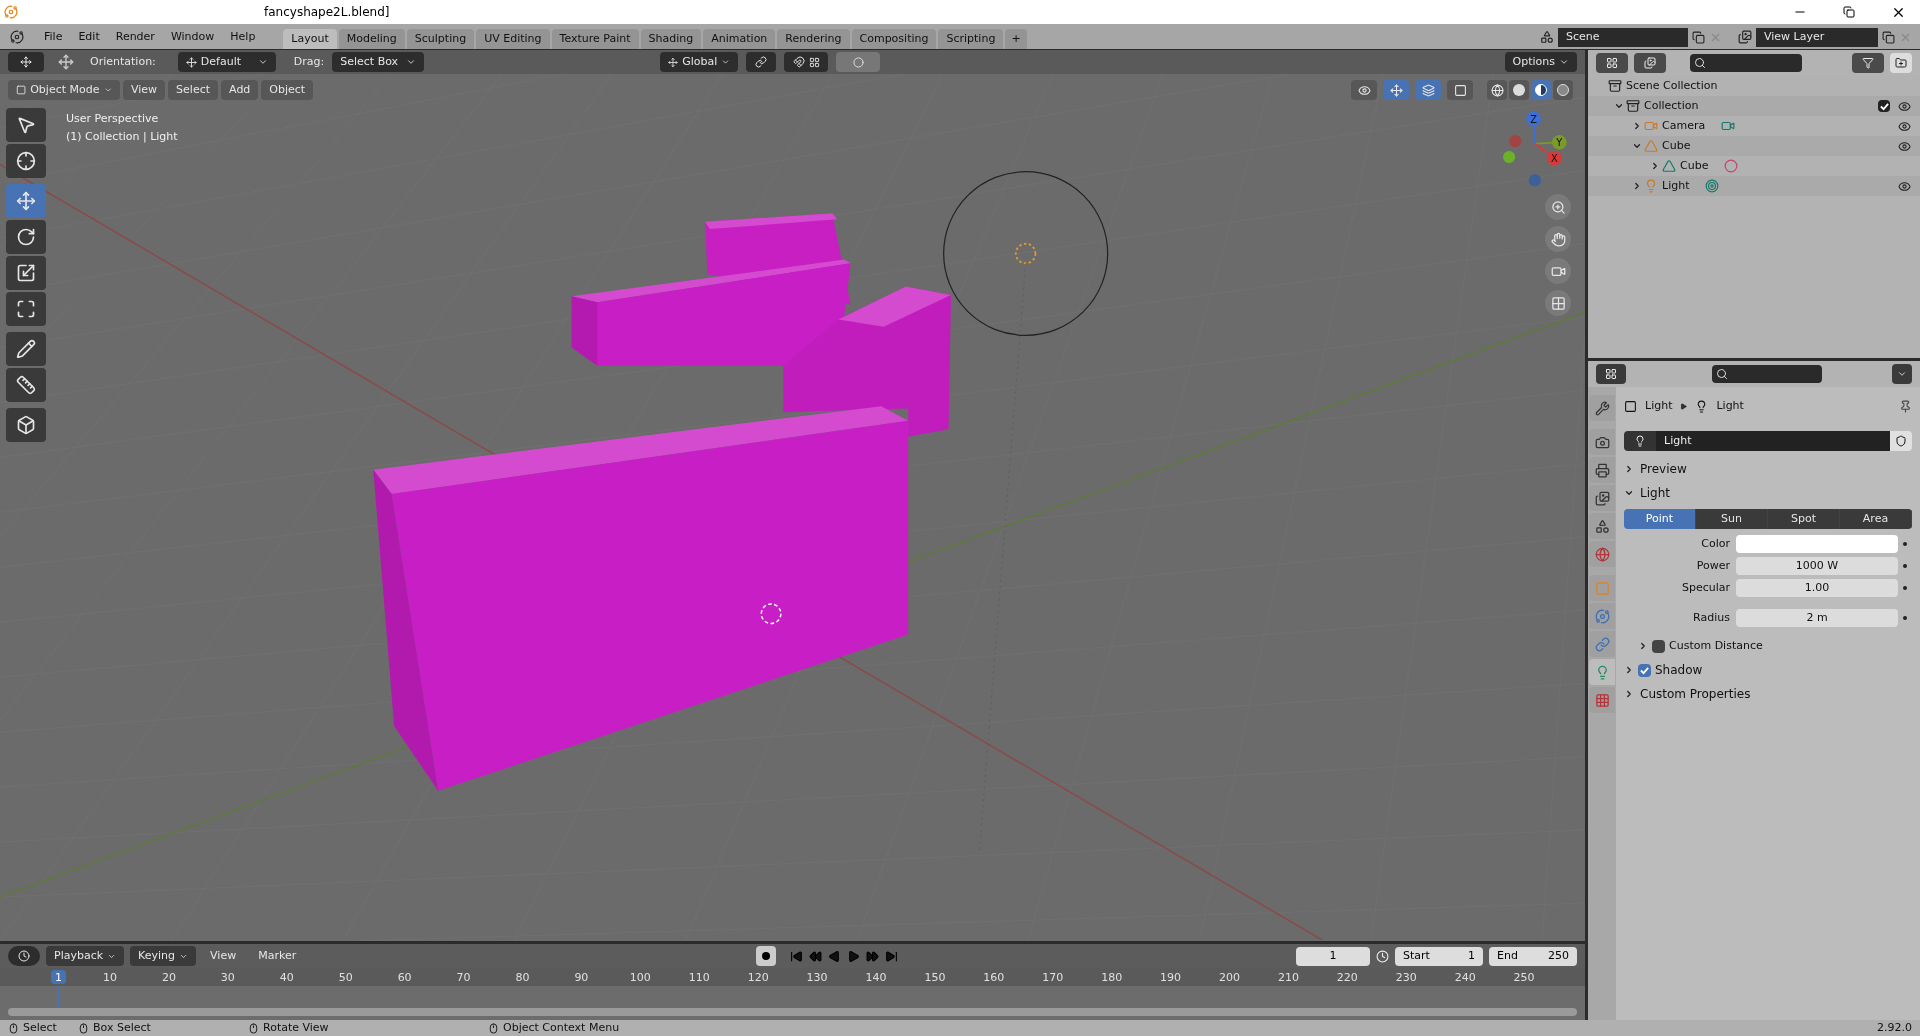 This screenshot has height=1036, width=1920. I want to click on view-layer-icon, so click(1745, 37).